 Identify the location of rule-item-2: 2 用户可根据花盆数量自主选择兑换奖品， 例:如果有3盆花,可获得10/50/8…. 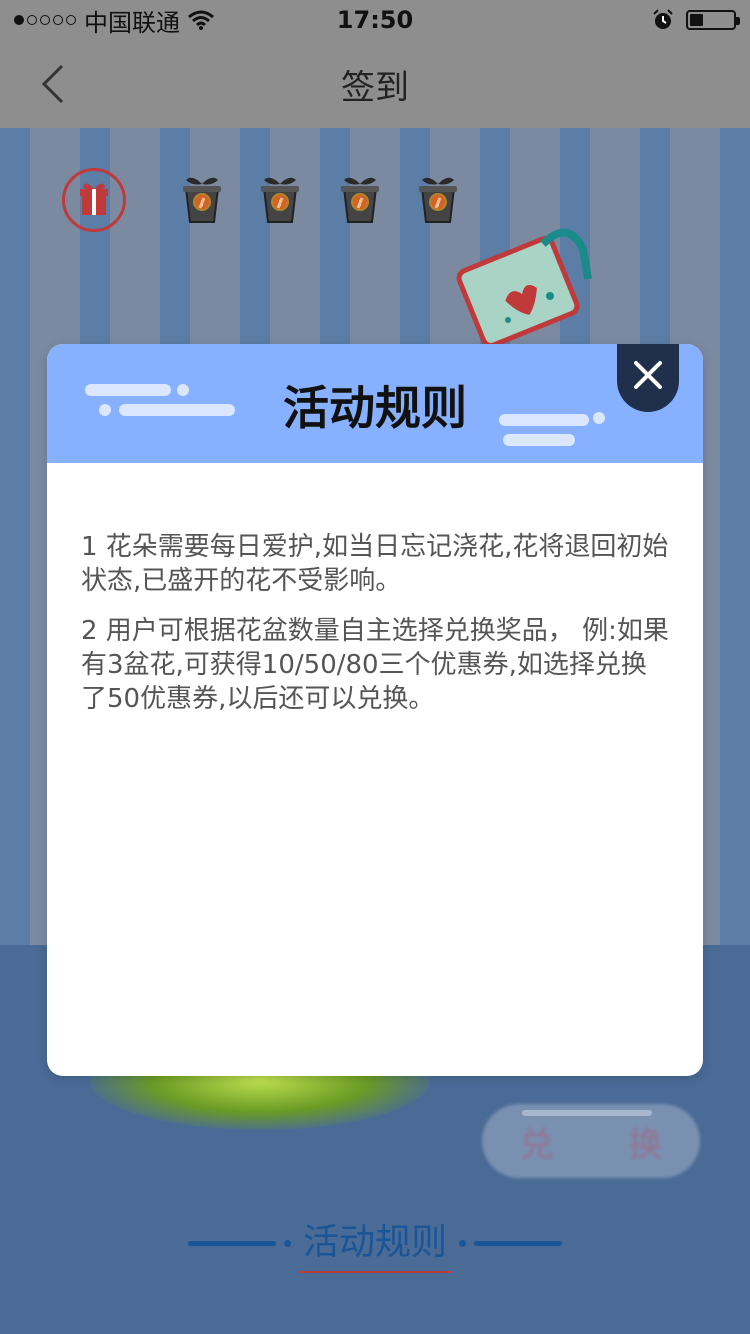
(375, 665).